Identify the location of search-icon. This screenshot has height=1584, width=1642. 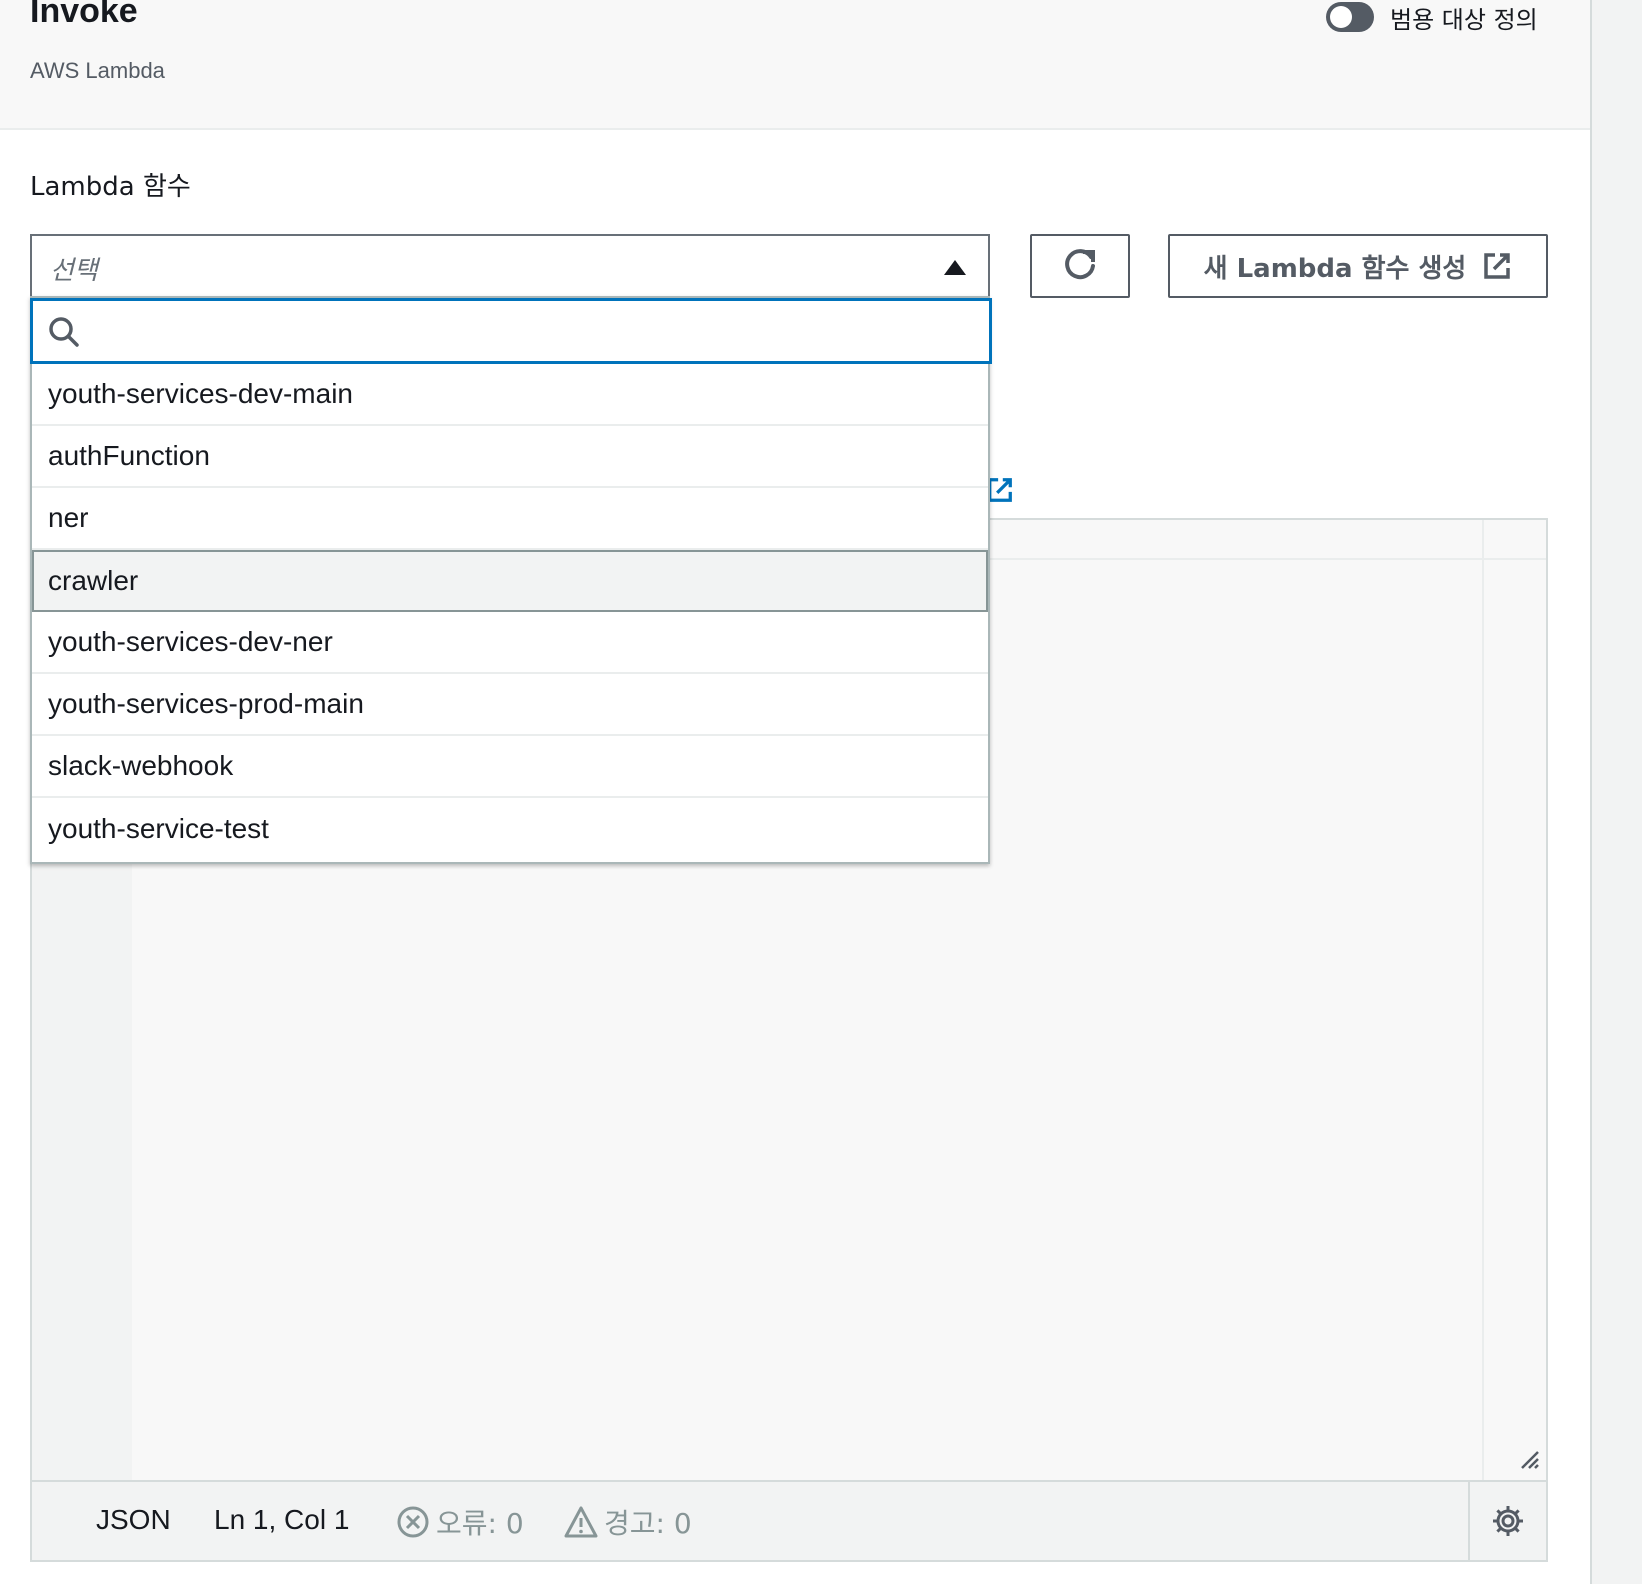
(64, 334).